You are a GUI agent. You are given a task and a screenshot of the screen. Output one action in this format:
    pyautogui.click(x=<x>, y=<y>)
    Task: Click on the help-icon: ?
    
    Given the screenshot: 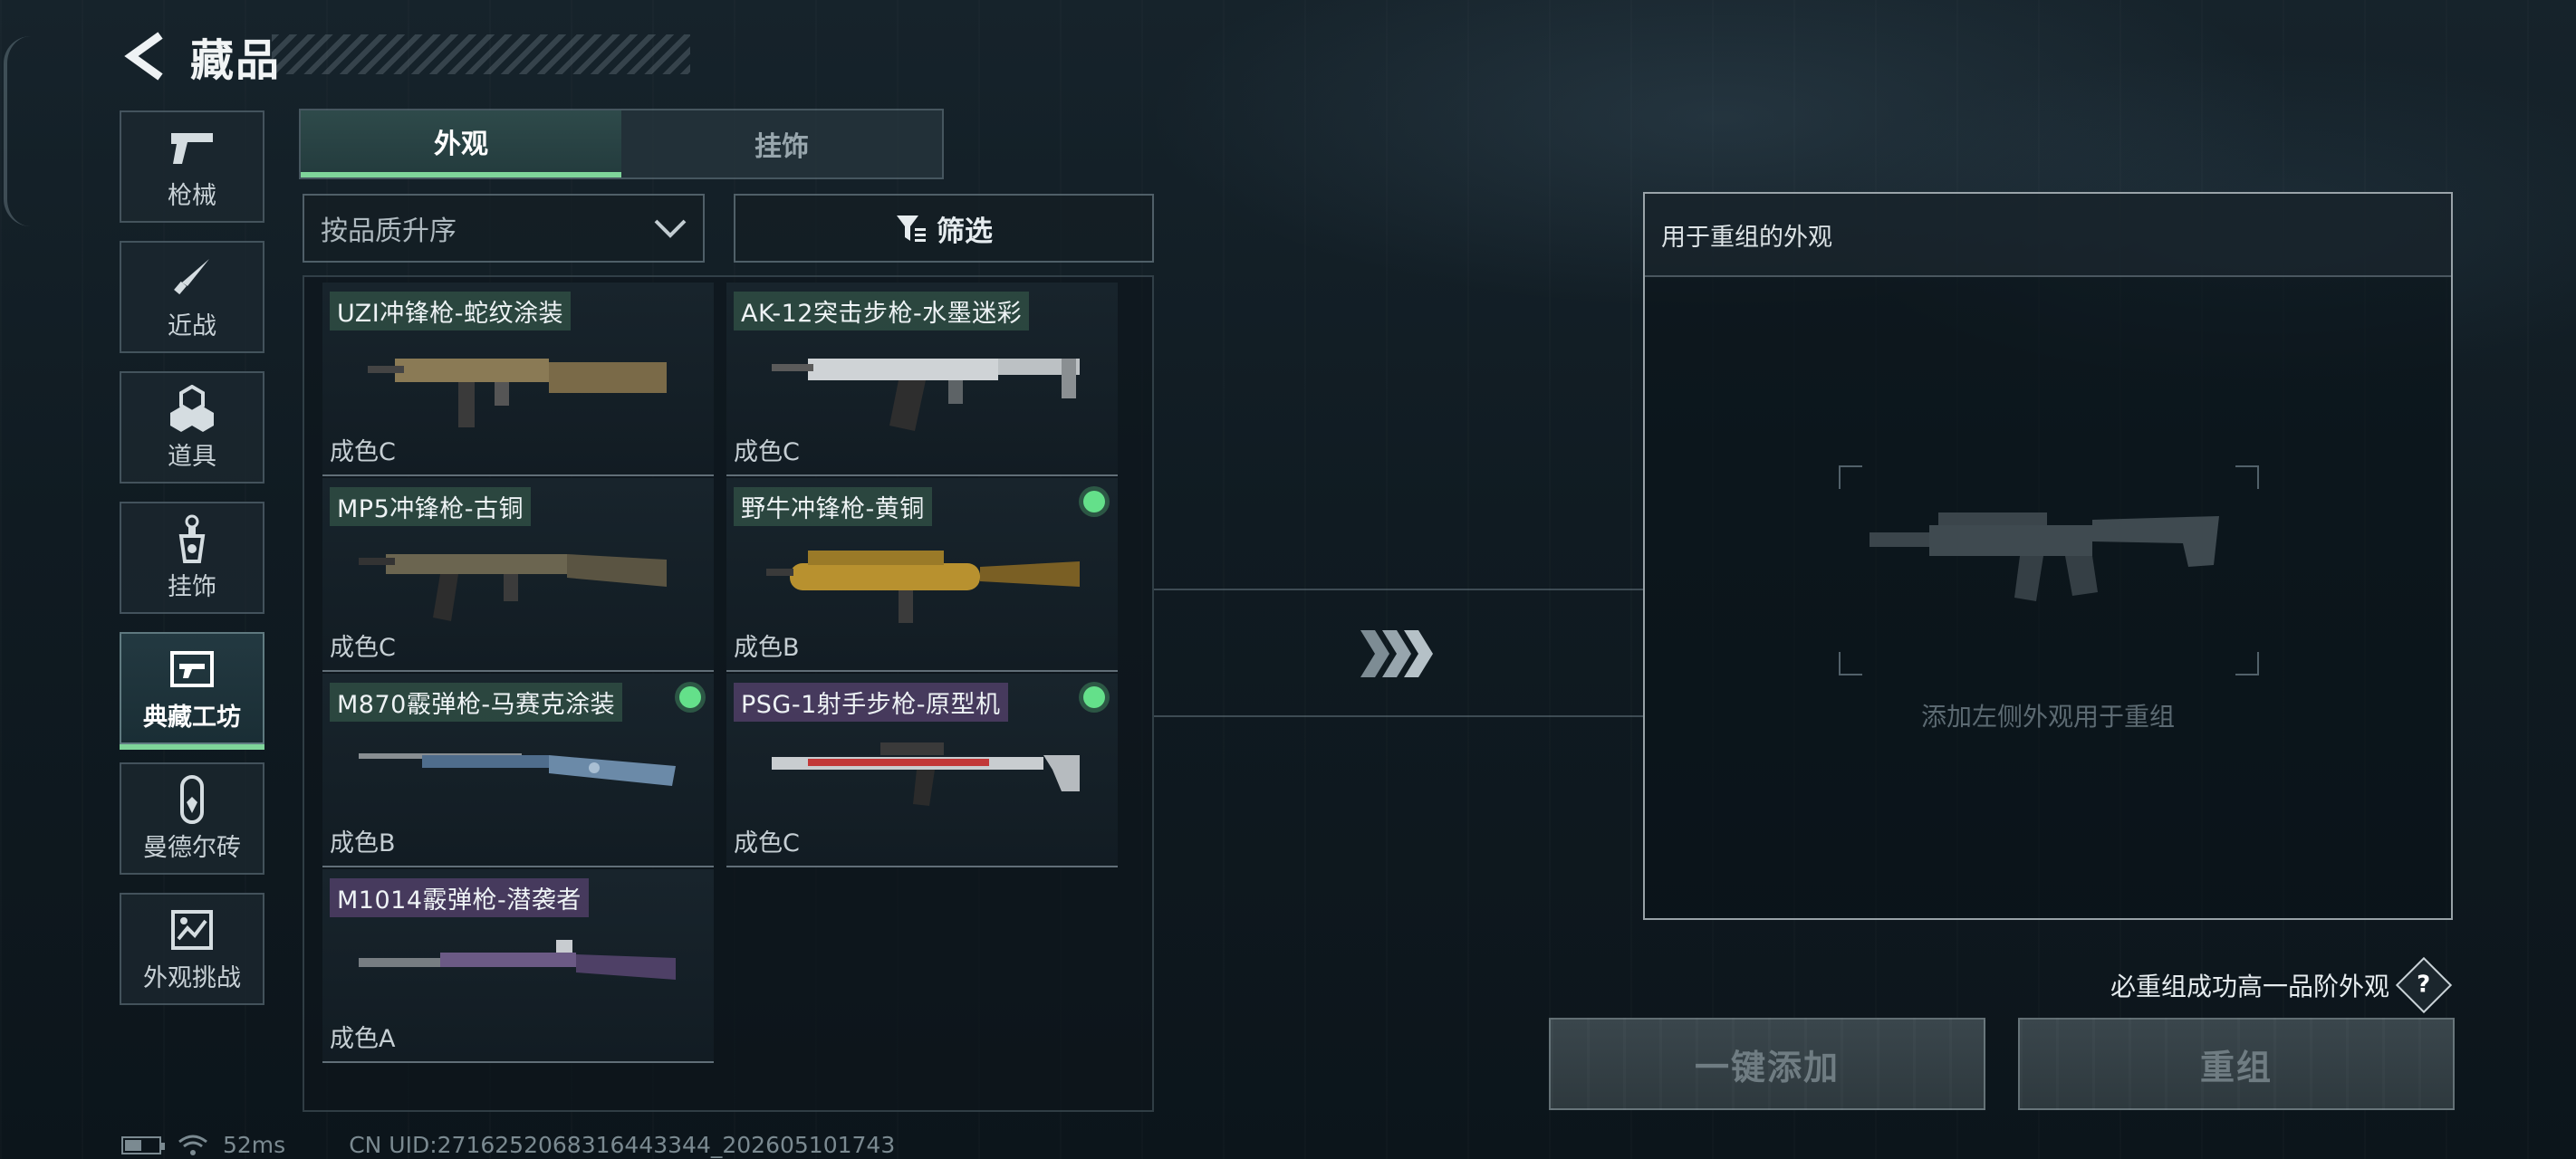 What is the action you would take?
    pyautogui.click(x=2424, y=985)
    